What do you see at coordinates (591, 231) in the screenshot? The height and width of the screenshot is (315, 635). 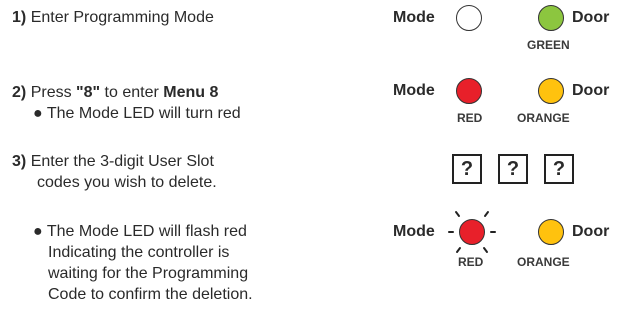 I see `row4-door-label: Door` at bounding box center [591, 231].